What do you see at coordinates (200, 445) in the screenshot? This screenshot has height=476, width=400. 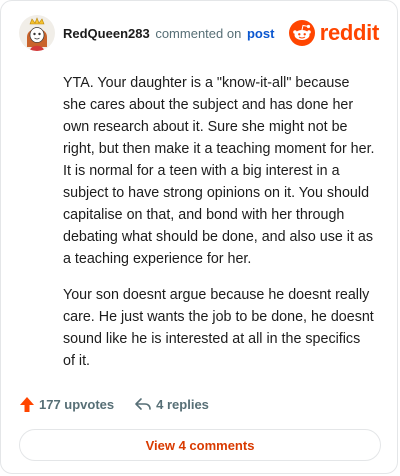 I see `view-comments-button: View 4 comments` at bounding box center [200, 445].